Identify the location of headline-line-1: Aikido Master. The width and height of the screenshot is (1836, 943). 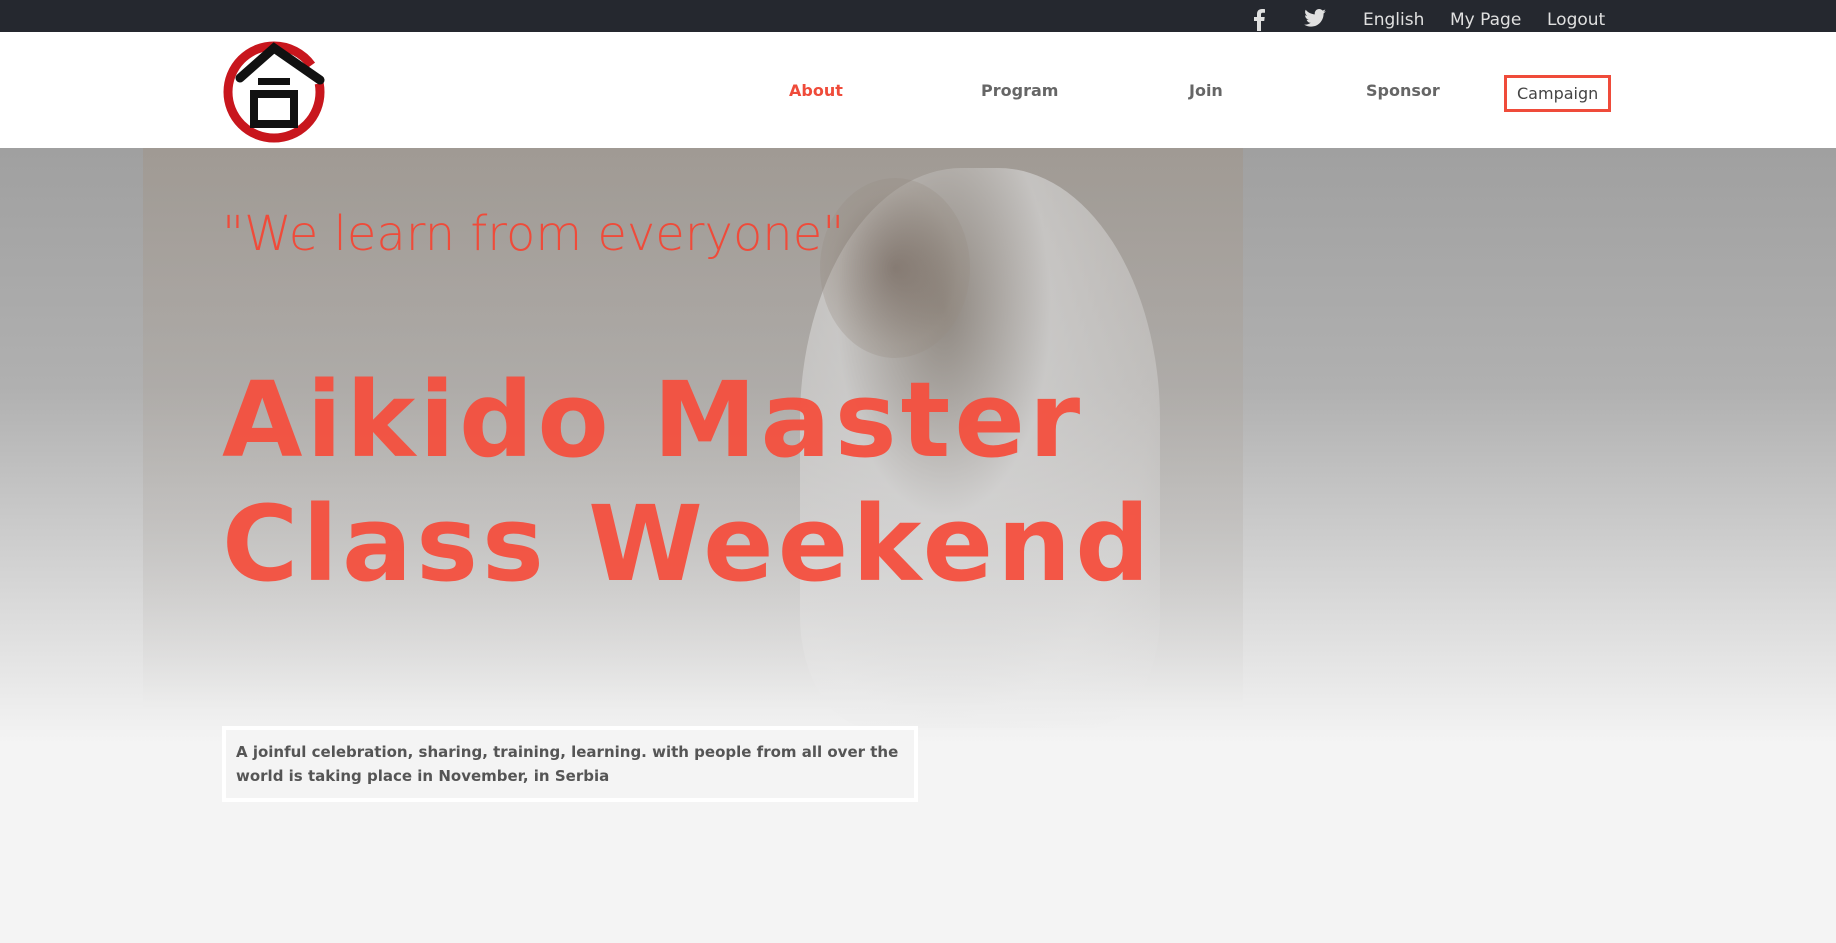
(653, 420).